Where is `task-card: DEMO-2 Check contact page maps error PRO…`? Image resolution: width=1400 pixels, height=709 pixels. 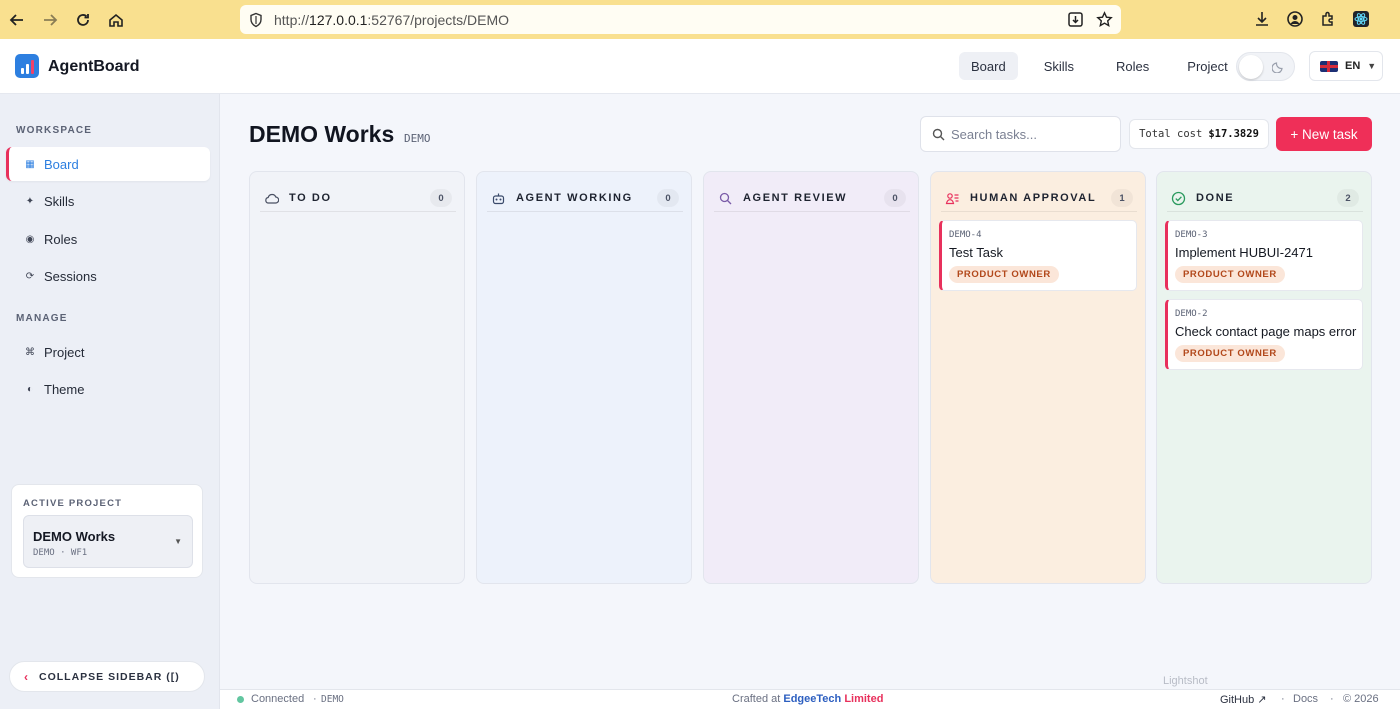
task-card: DEMO-2 Check contact page maps error PRO… is located at coordinates (1264, 334).